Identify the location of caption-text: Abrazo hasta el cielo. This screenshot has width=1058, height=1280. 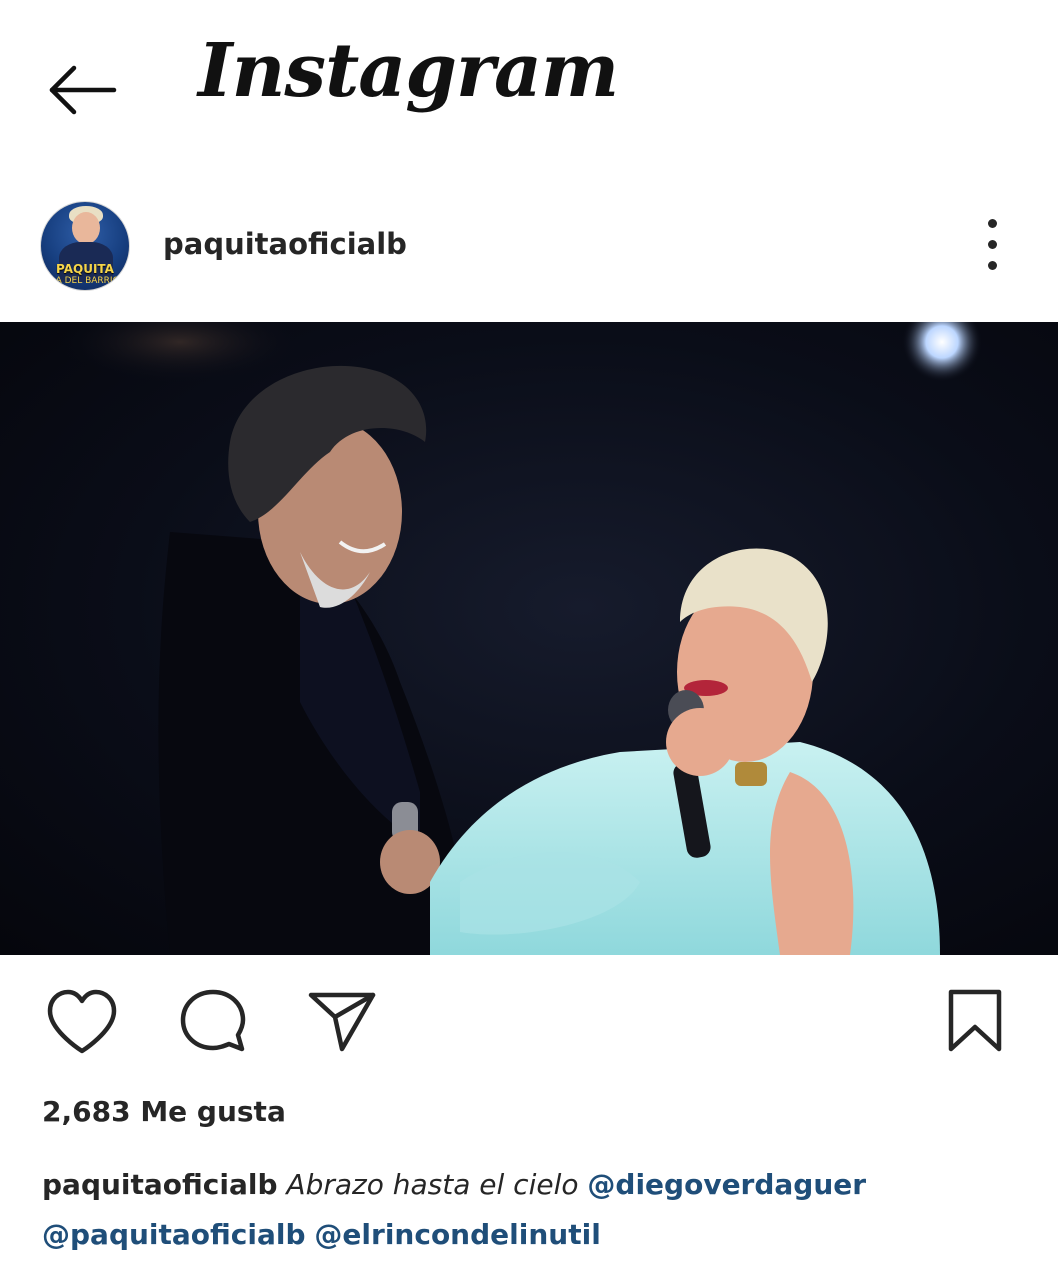
(432, 1184).